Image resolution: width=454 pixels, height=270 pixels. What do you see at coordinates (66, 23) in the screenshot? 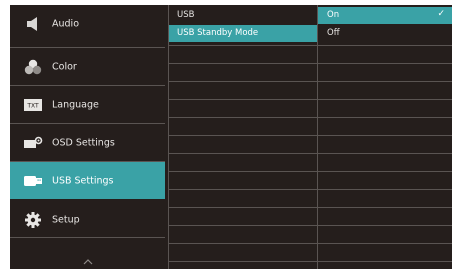
I see `menu-item-label: Audio` at bounding box center [66, 23].